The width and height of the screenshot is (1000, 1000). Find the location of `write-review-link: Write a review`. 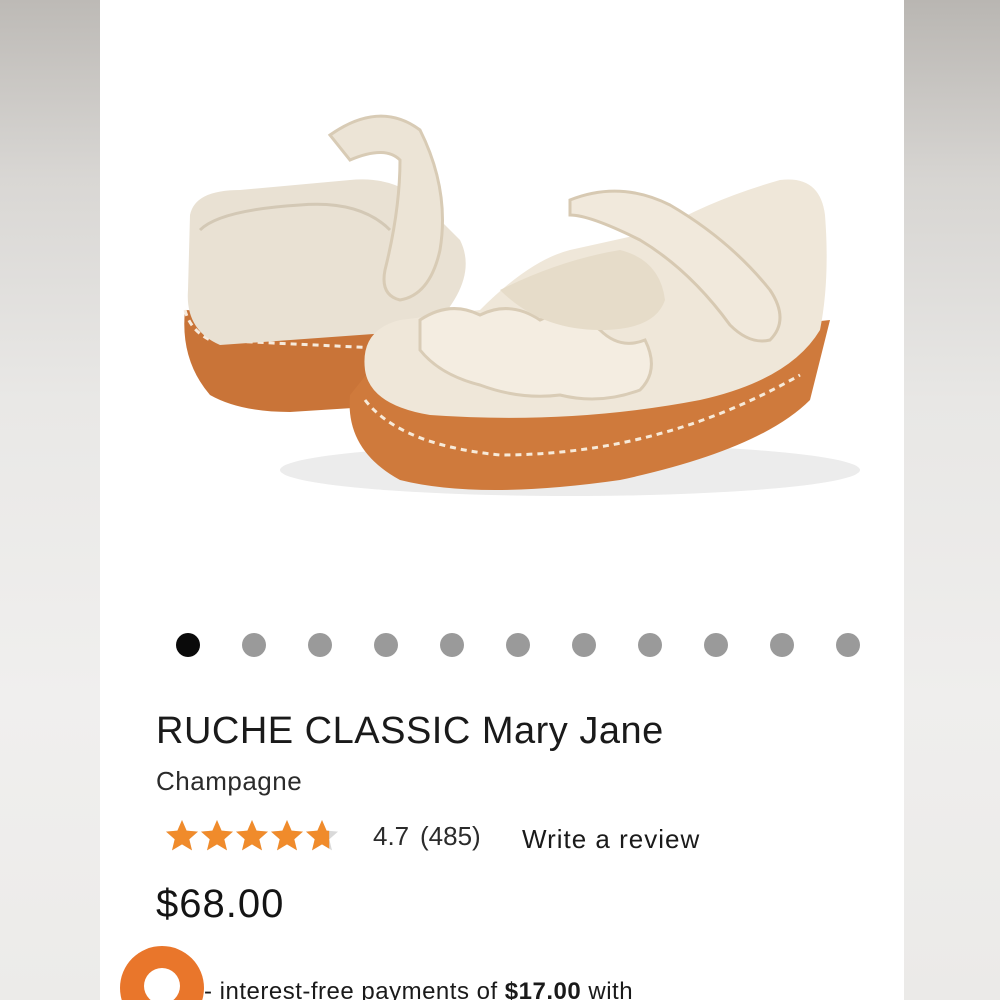

write-review-link: Write a review is located at coordinates (611, 839).